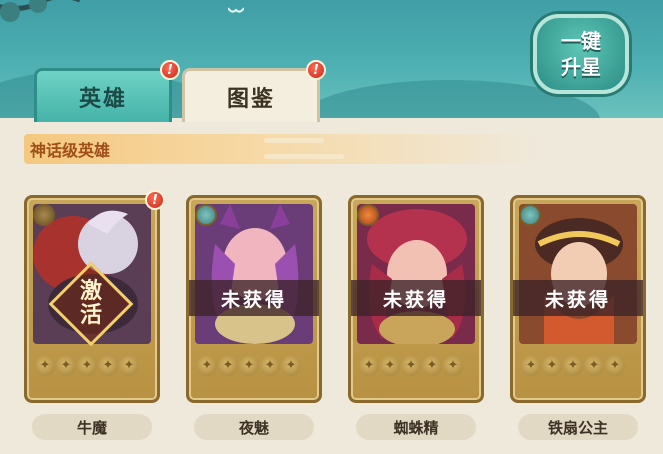 The width and height of the screenshot is (663, 454). I want to click on activate-label-line1: 激, so click(90, 291).